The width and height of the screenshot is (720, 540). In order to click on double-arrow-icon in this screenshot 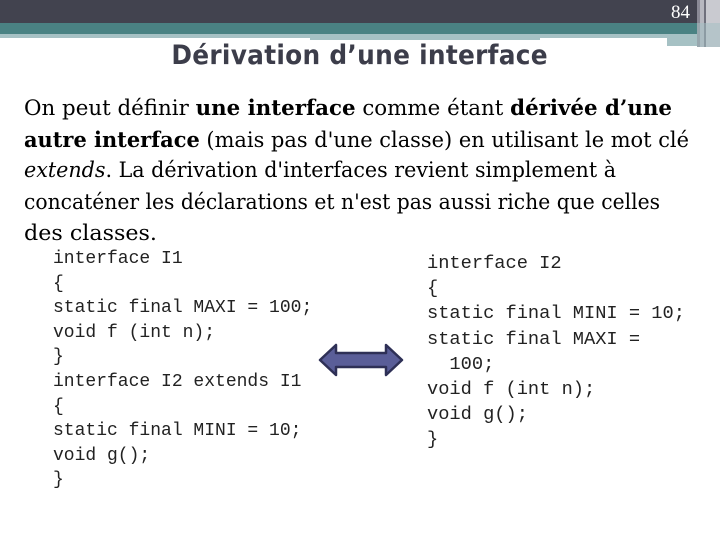, I will do `click(361, 360)`.